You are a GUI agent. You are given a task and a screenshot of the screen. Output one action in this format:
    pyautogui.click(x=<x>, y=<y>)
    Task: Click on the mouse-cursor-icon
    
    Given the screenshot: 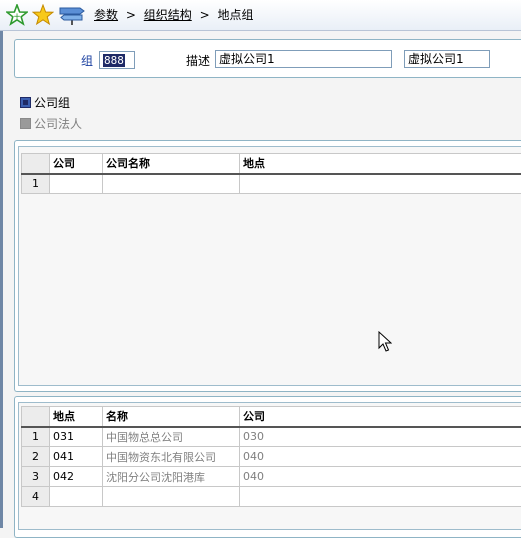 What is the action you would take?
    pyautogui.click(x=385, y=342)
    